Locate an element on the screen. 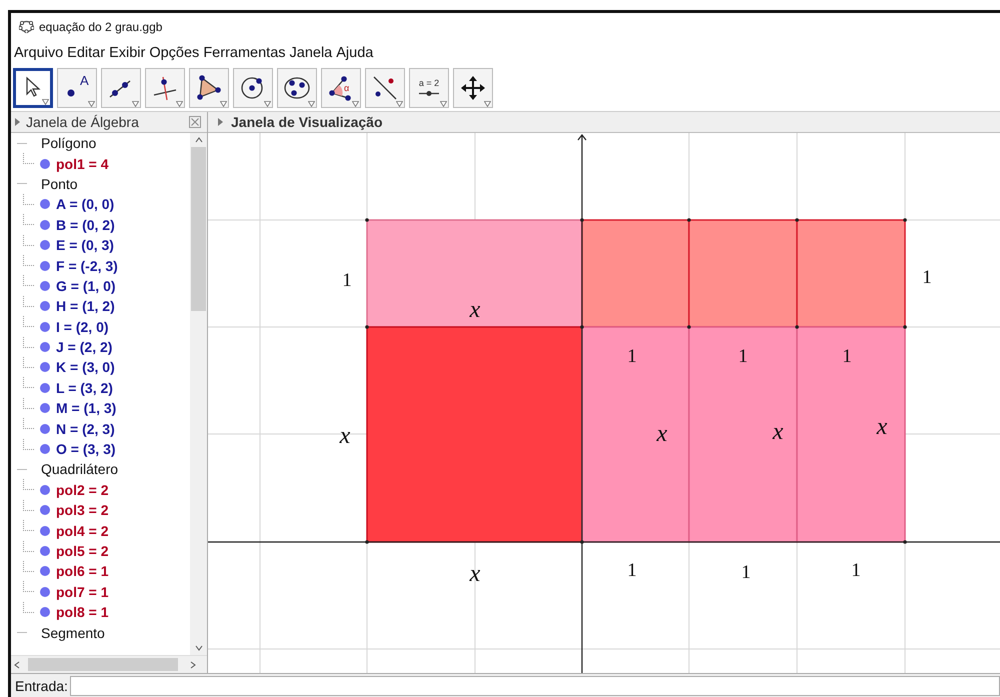 Image resolution: width=1000 pixels, height=697 pixels. object-entry: K = (3, 0) is located at coordinates (85, 367).